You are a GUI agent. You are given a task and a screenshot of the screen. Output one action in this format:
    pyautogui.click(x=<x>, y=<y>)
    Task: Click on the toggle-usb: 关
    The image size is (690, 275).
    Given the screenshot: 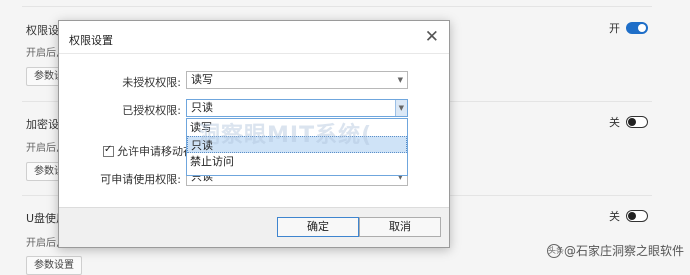 What is the action you would take?
    pyautogui.click(x=628, y=216)
    